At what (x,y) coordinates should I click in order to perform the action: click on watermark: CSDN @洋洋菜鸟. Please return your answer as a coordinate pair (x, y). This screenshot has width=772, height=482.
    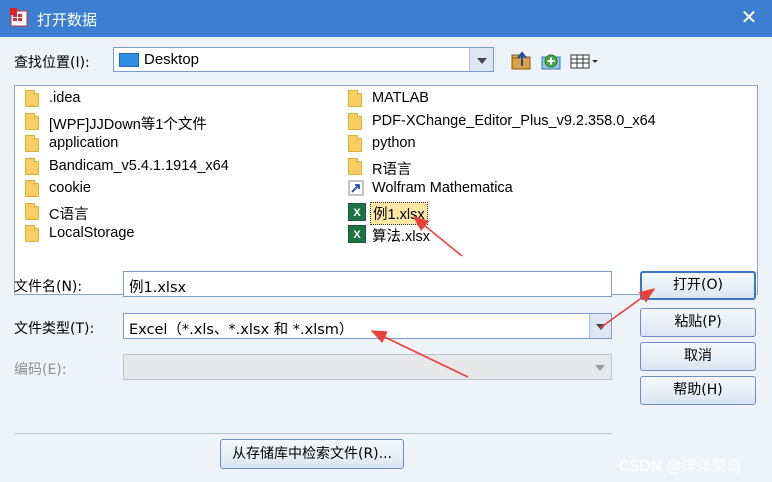
    Looking at the image, I should click on (680, 466).